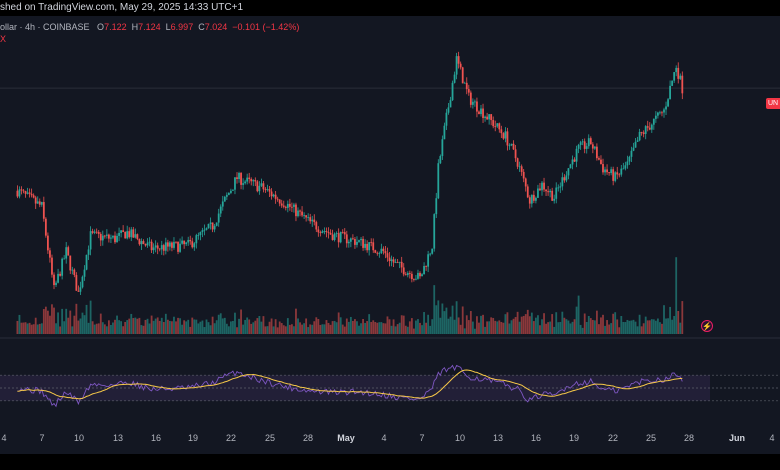  I want to click on x-tick-label: 10, so click(79, 438).